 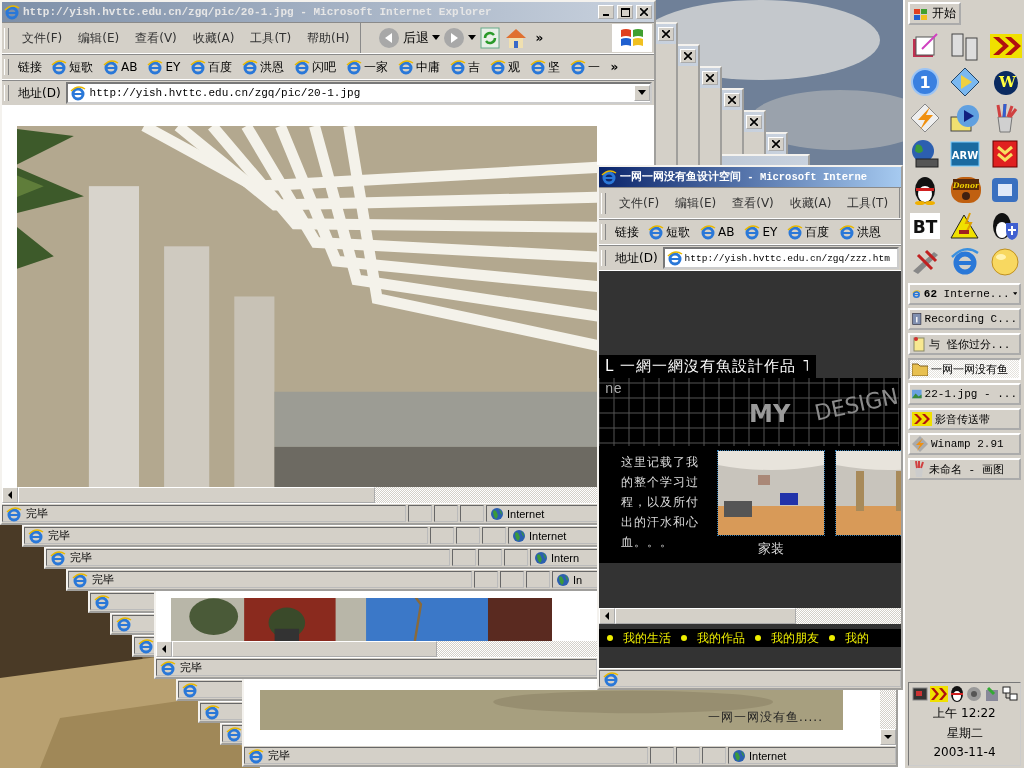 What do you see at coordinates (647, 638) in the screenshot?
I see `nav-link: 我的生活` at bounding box center [647, 638].